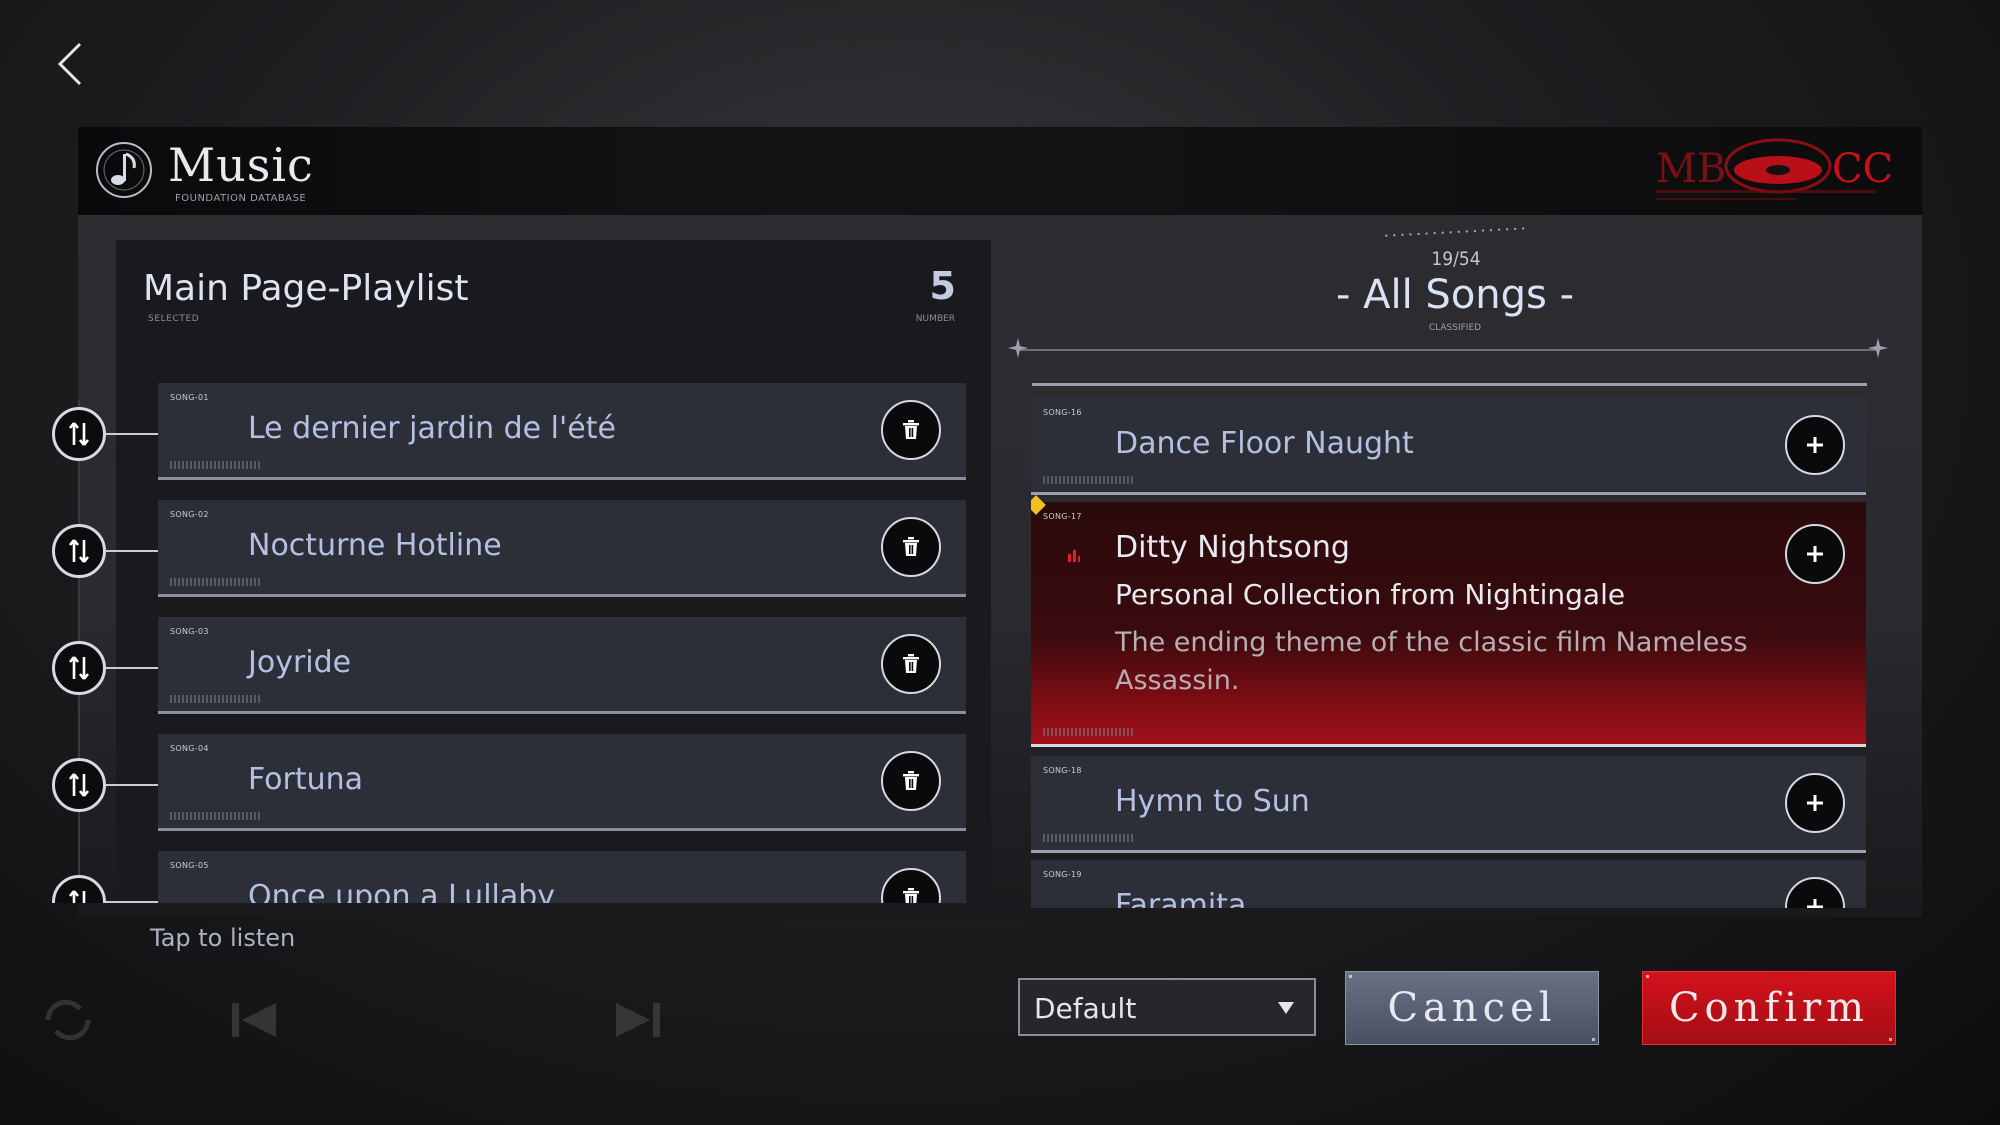  What do you see at coordinates (1370, 594) in the screenshot?
I see `song-collection: Personal Collection from Nightingale` at bounding box center [1370, 594].